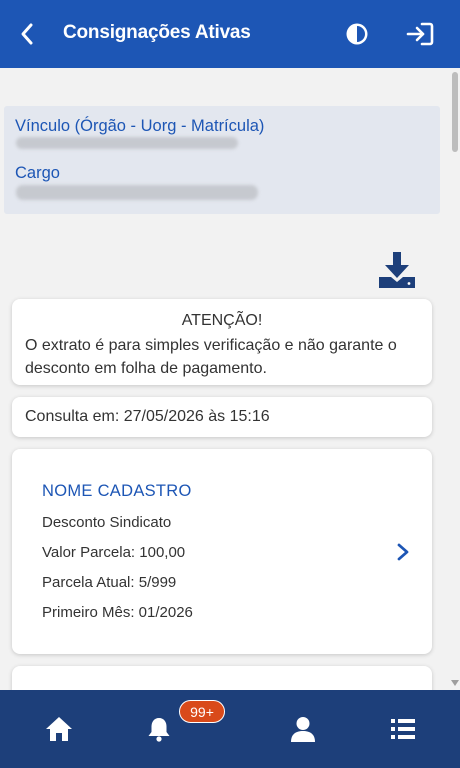 This screenshot has width=460, height=768. What do you see at coordinates (59, 729) in the screenshot?
I see `home-icon` at bounding box center [59, 729].